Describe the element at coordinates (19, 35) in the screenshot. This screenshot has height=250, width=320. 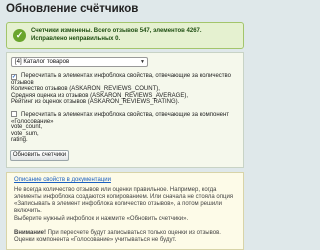
I see `check-icon: ✓` at that location.